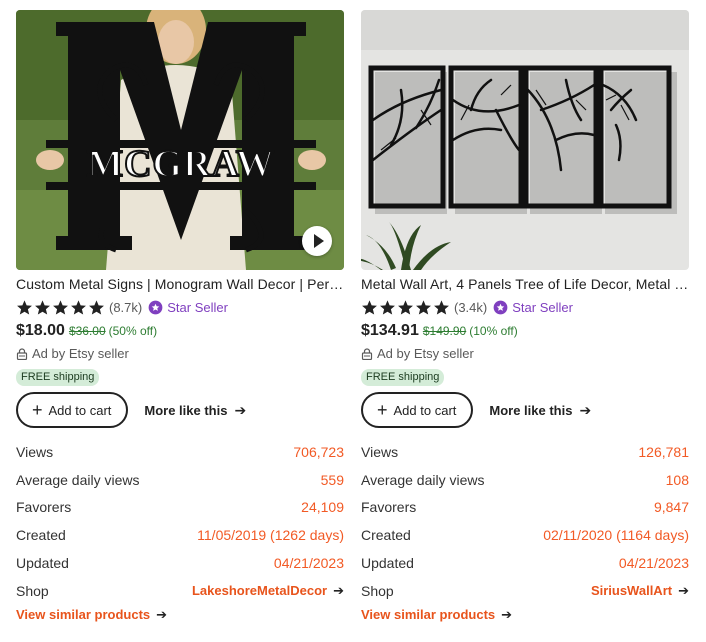  Describe the element at coordinates (525, 591) in the screenshot. I see `stat-row-shop: Shop SiriusWallArt ➔` at that location.